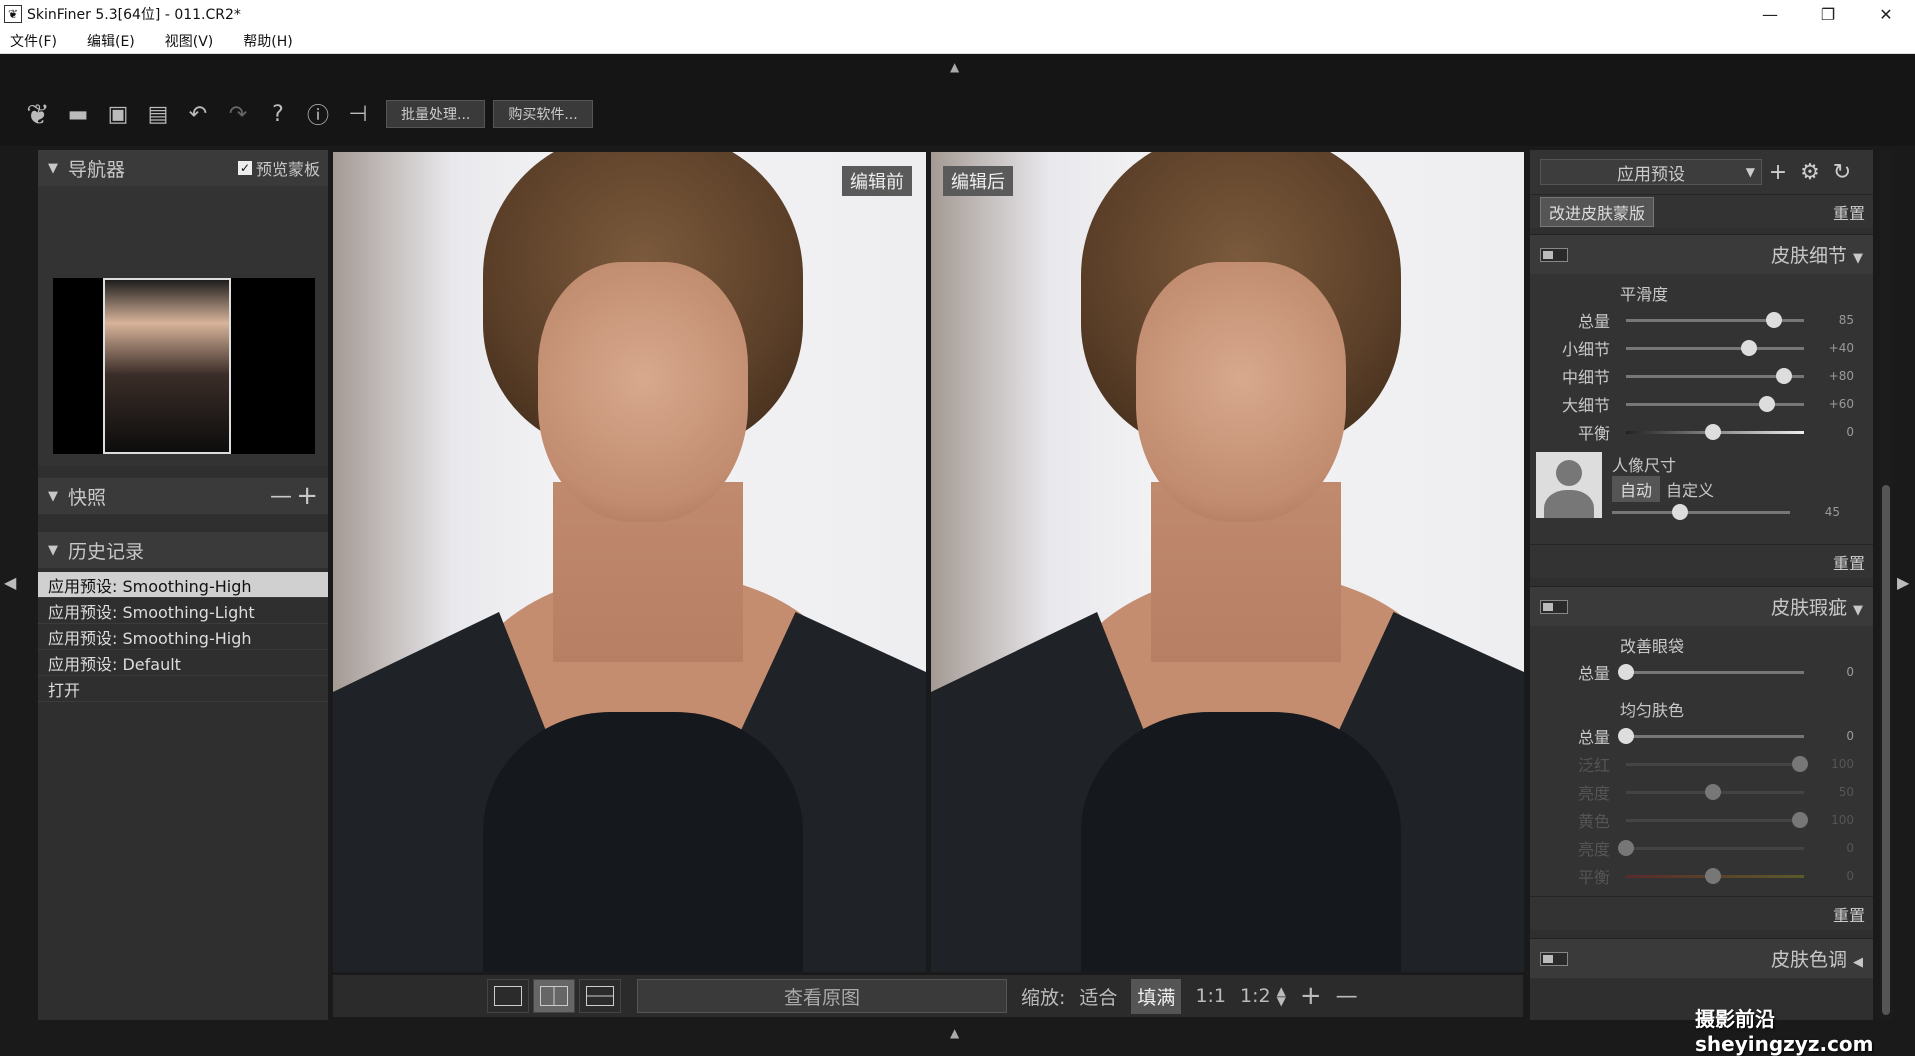 The width and height of the screenshot is (1915, 1056). What do you see at coordinates (822, 996) in the screenshot?
I see `view-original-button: 查看原图` at bounding box center [822, 996].